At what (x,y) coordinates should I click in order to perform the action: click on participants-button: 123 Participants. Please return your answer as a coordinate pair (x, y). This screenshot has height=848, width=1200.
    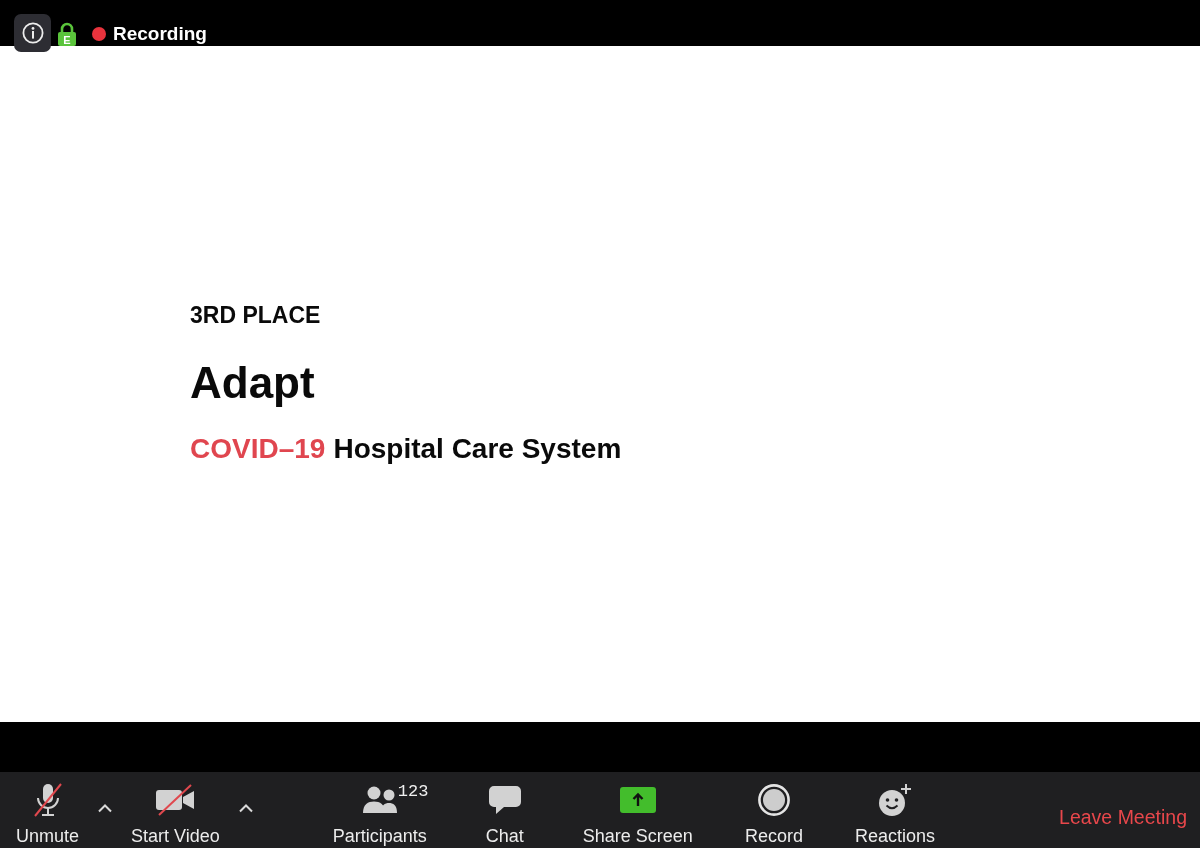
    Looking at the image, I should click on (379, 814).